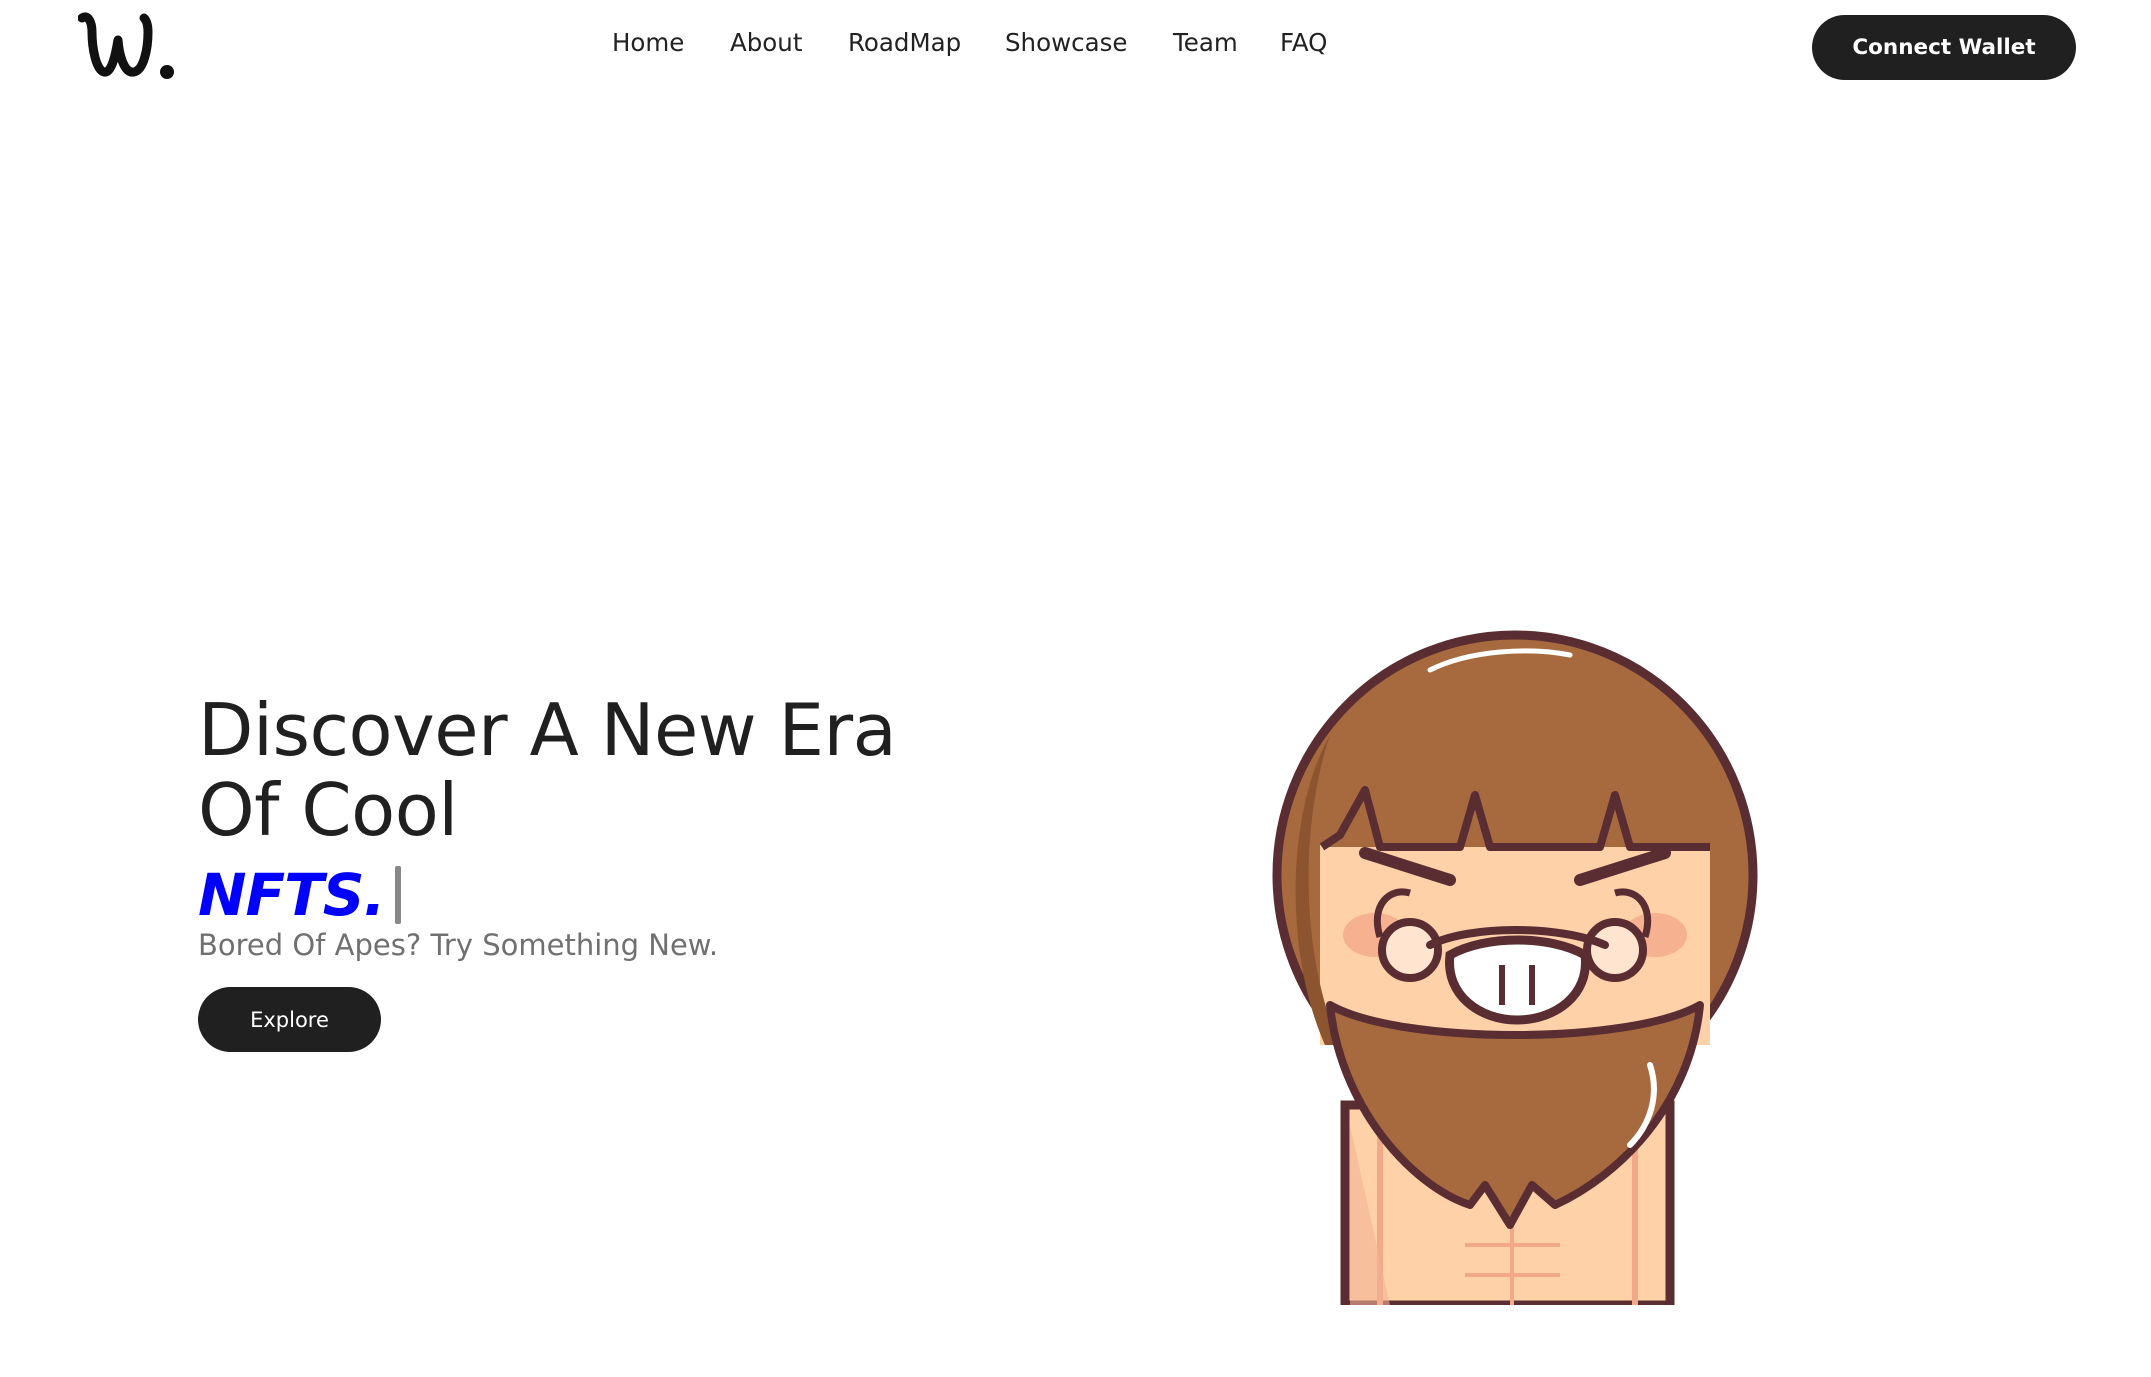 The height and width of the screenshot is (1377, 2151). Describe the element at coordinates (289, 1019) in the screenshot. I see `explore-button: Explore` at that location.